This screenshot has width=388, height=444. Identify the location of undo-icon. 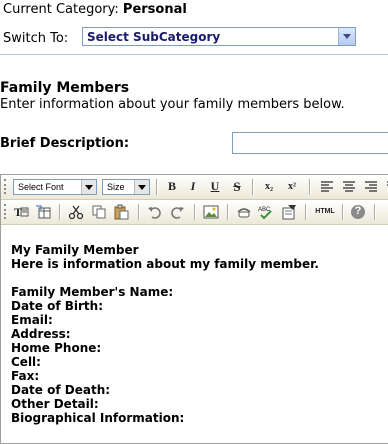
(155, 212).